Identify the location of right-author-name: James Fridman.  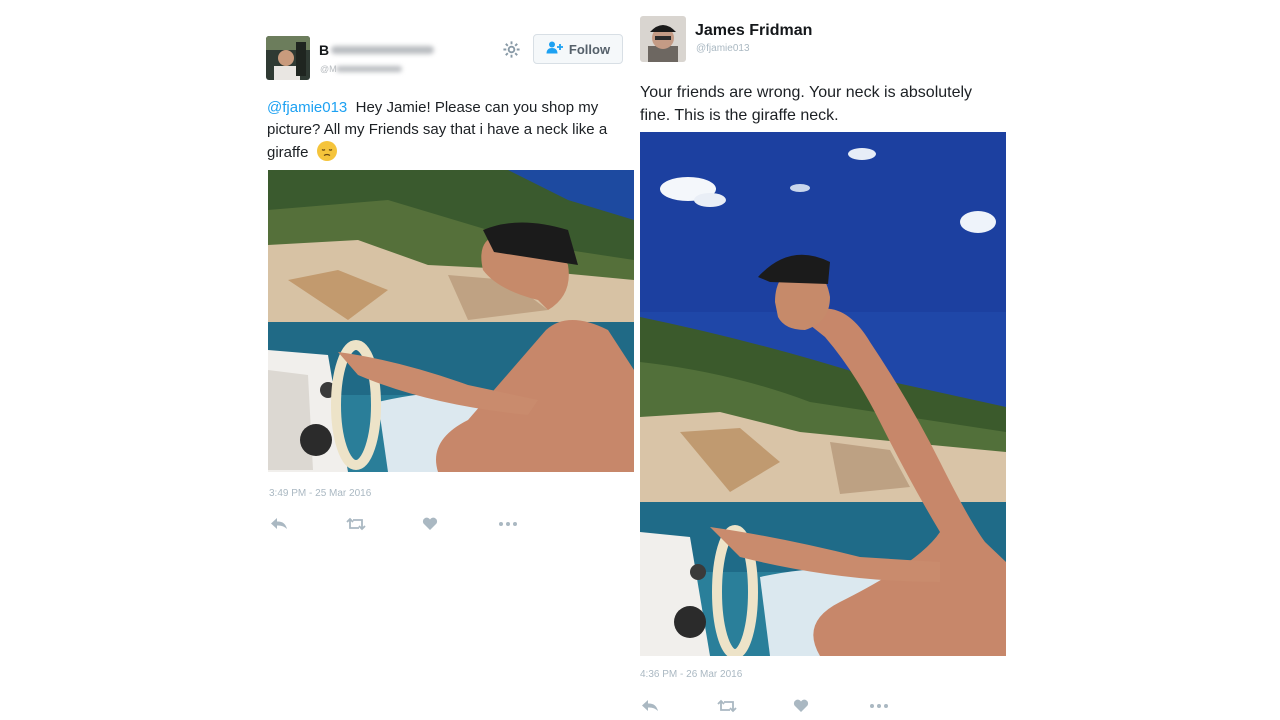
(753, 31).